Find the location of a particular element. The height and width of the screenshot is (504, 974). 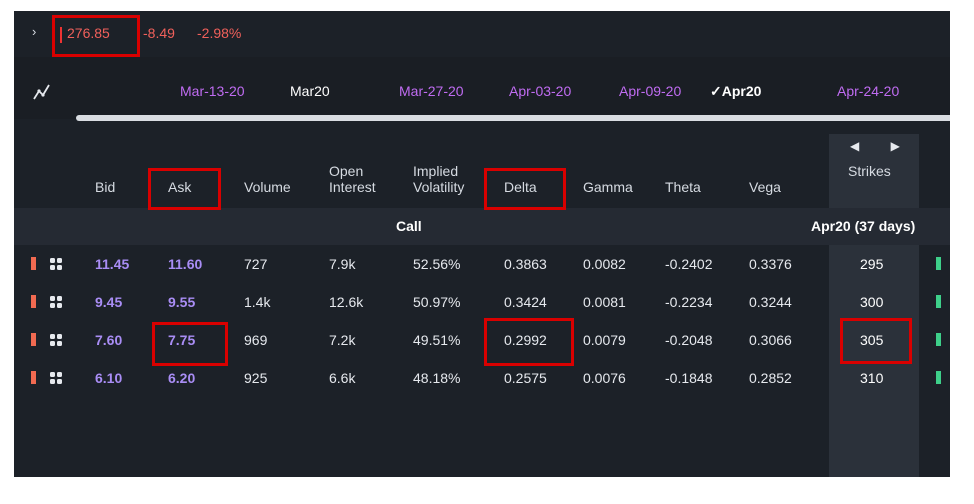

header-ask: Ask is located at coordinates (179, 187).